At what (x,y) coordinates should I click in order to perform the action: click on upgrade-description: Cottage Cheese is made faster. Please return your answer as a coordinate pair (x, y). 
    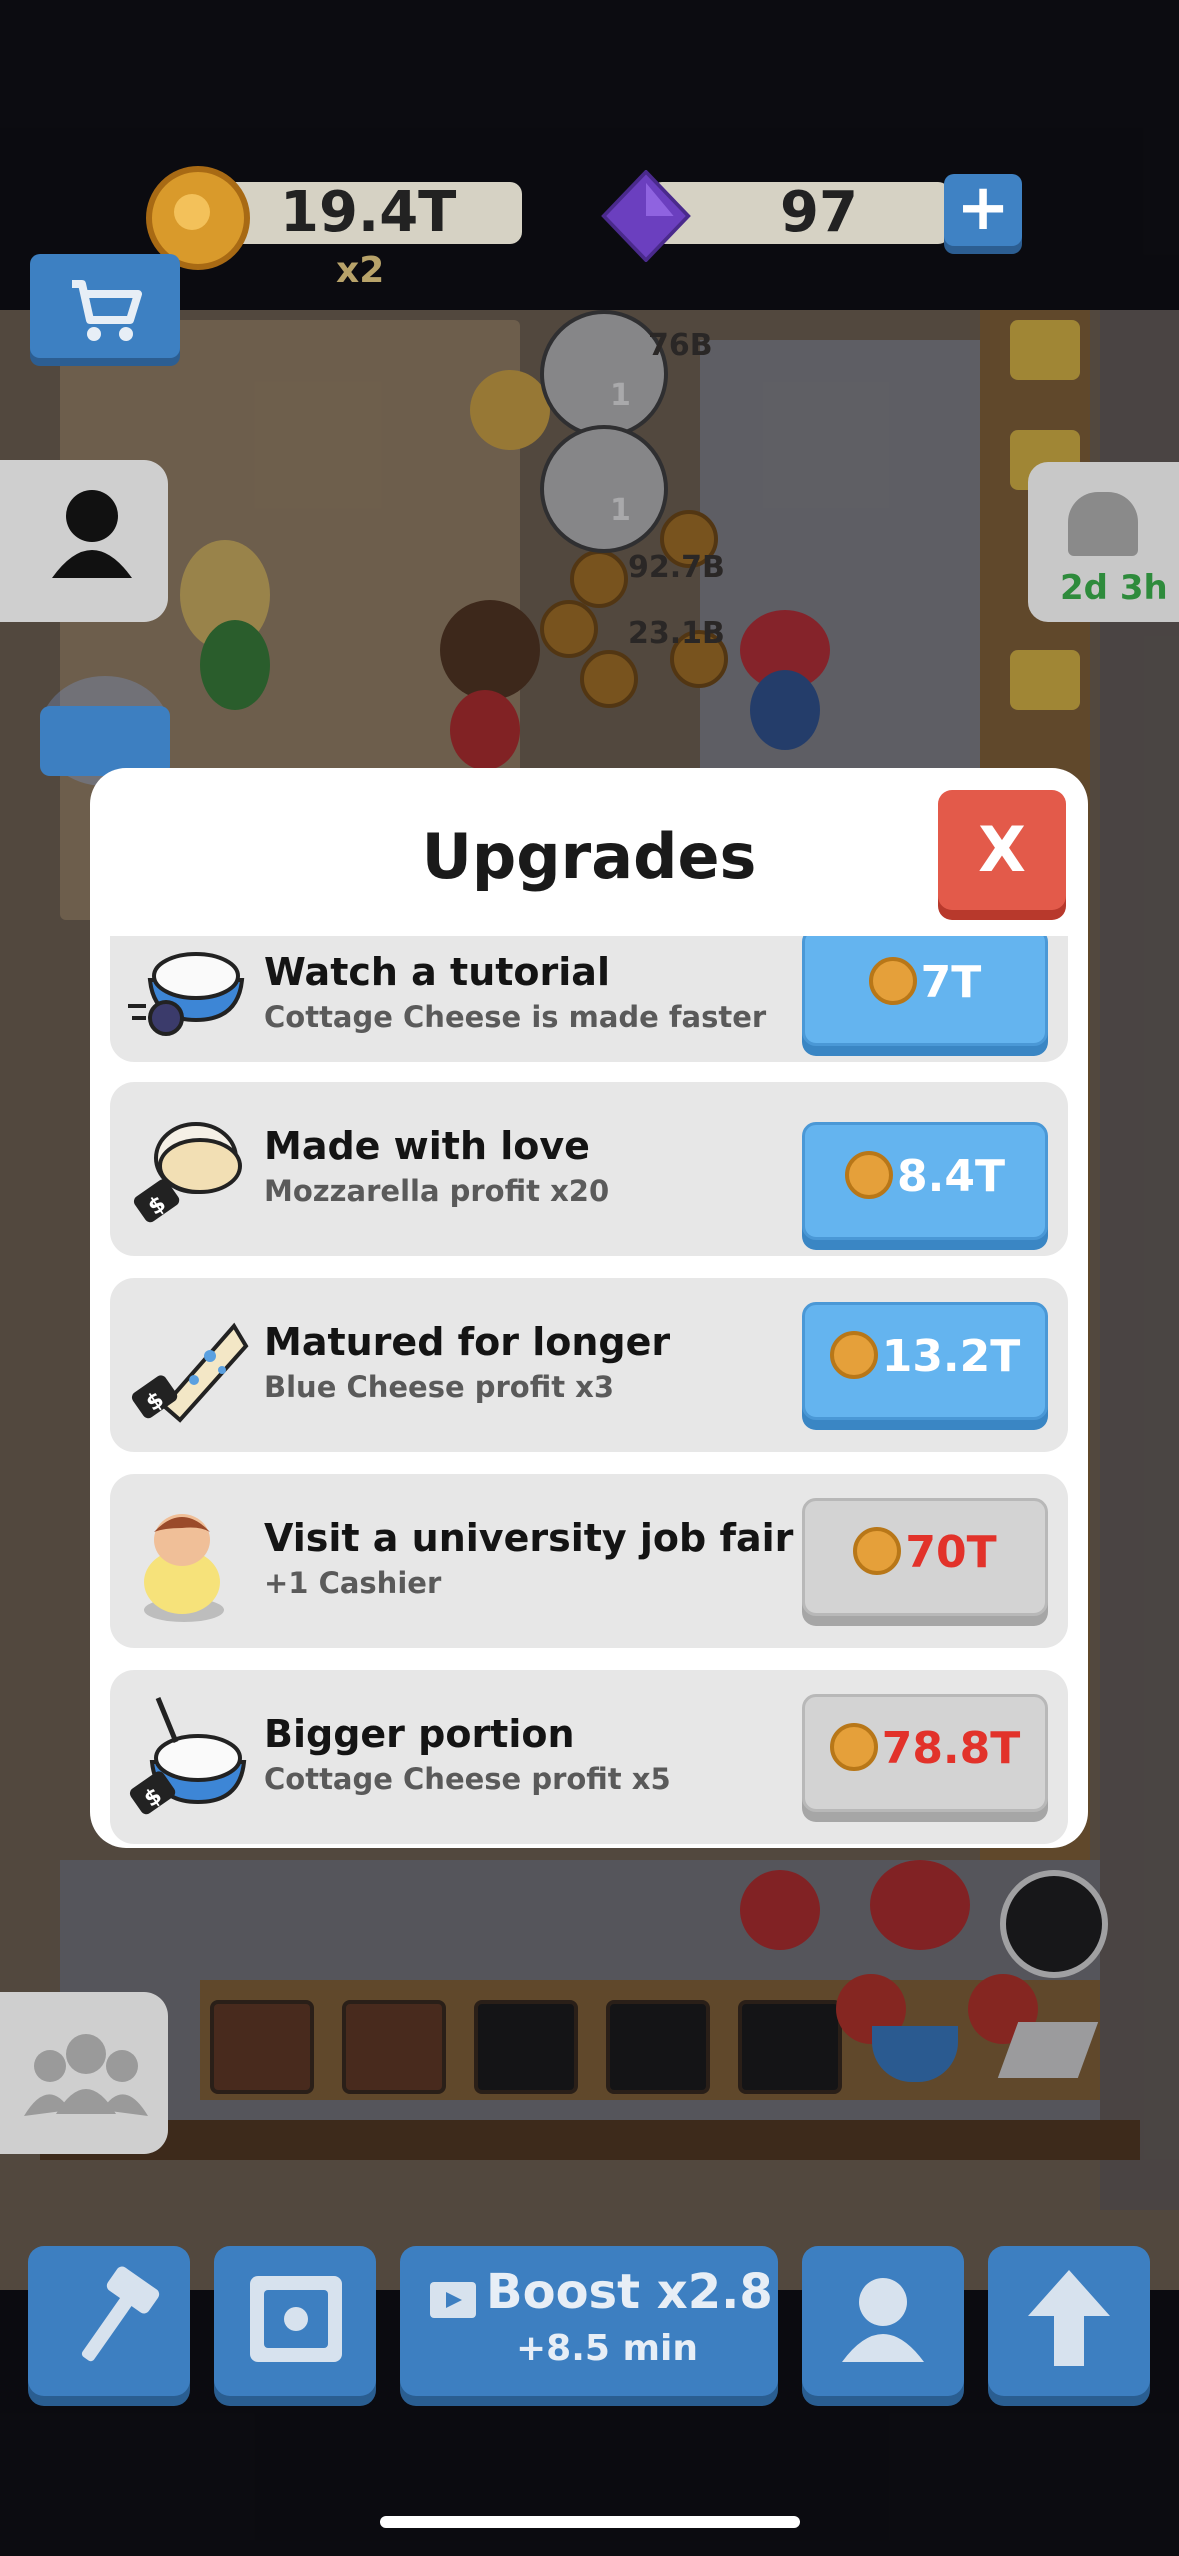
    Looking at the image, I should click on (515, 1017).